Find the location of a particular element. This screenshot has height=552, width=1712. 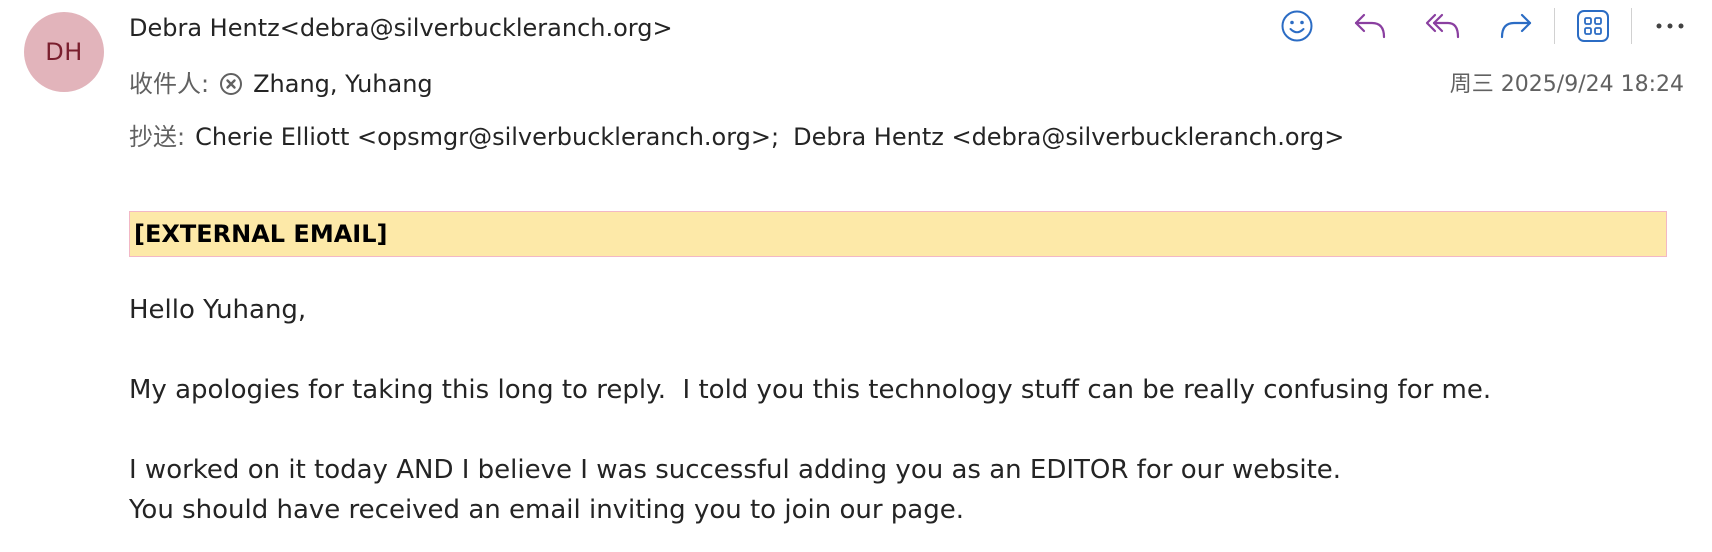

external-email-banner: [EXTERNAL EMAIL] is located at coordinates (898, 234).